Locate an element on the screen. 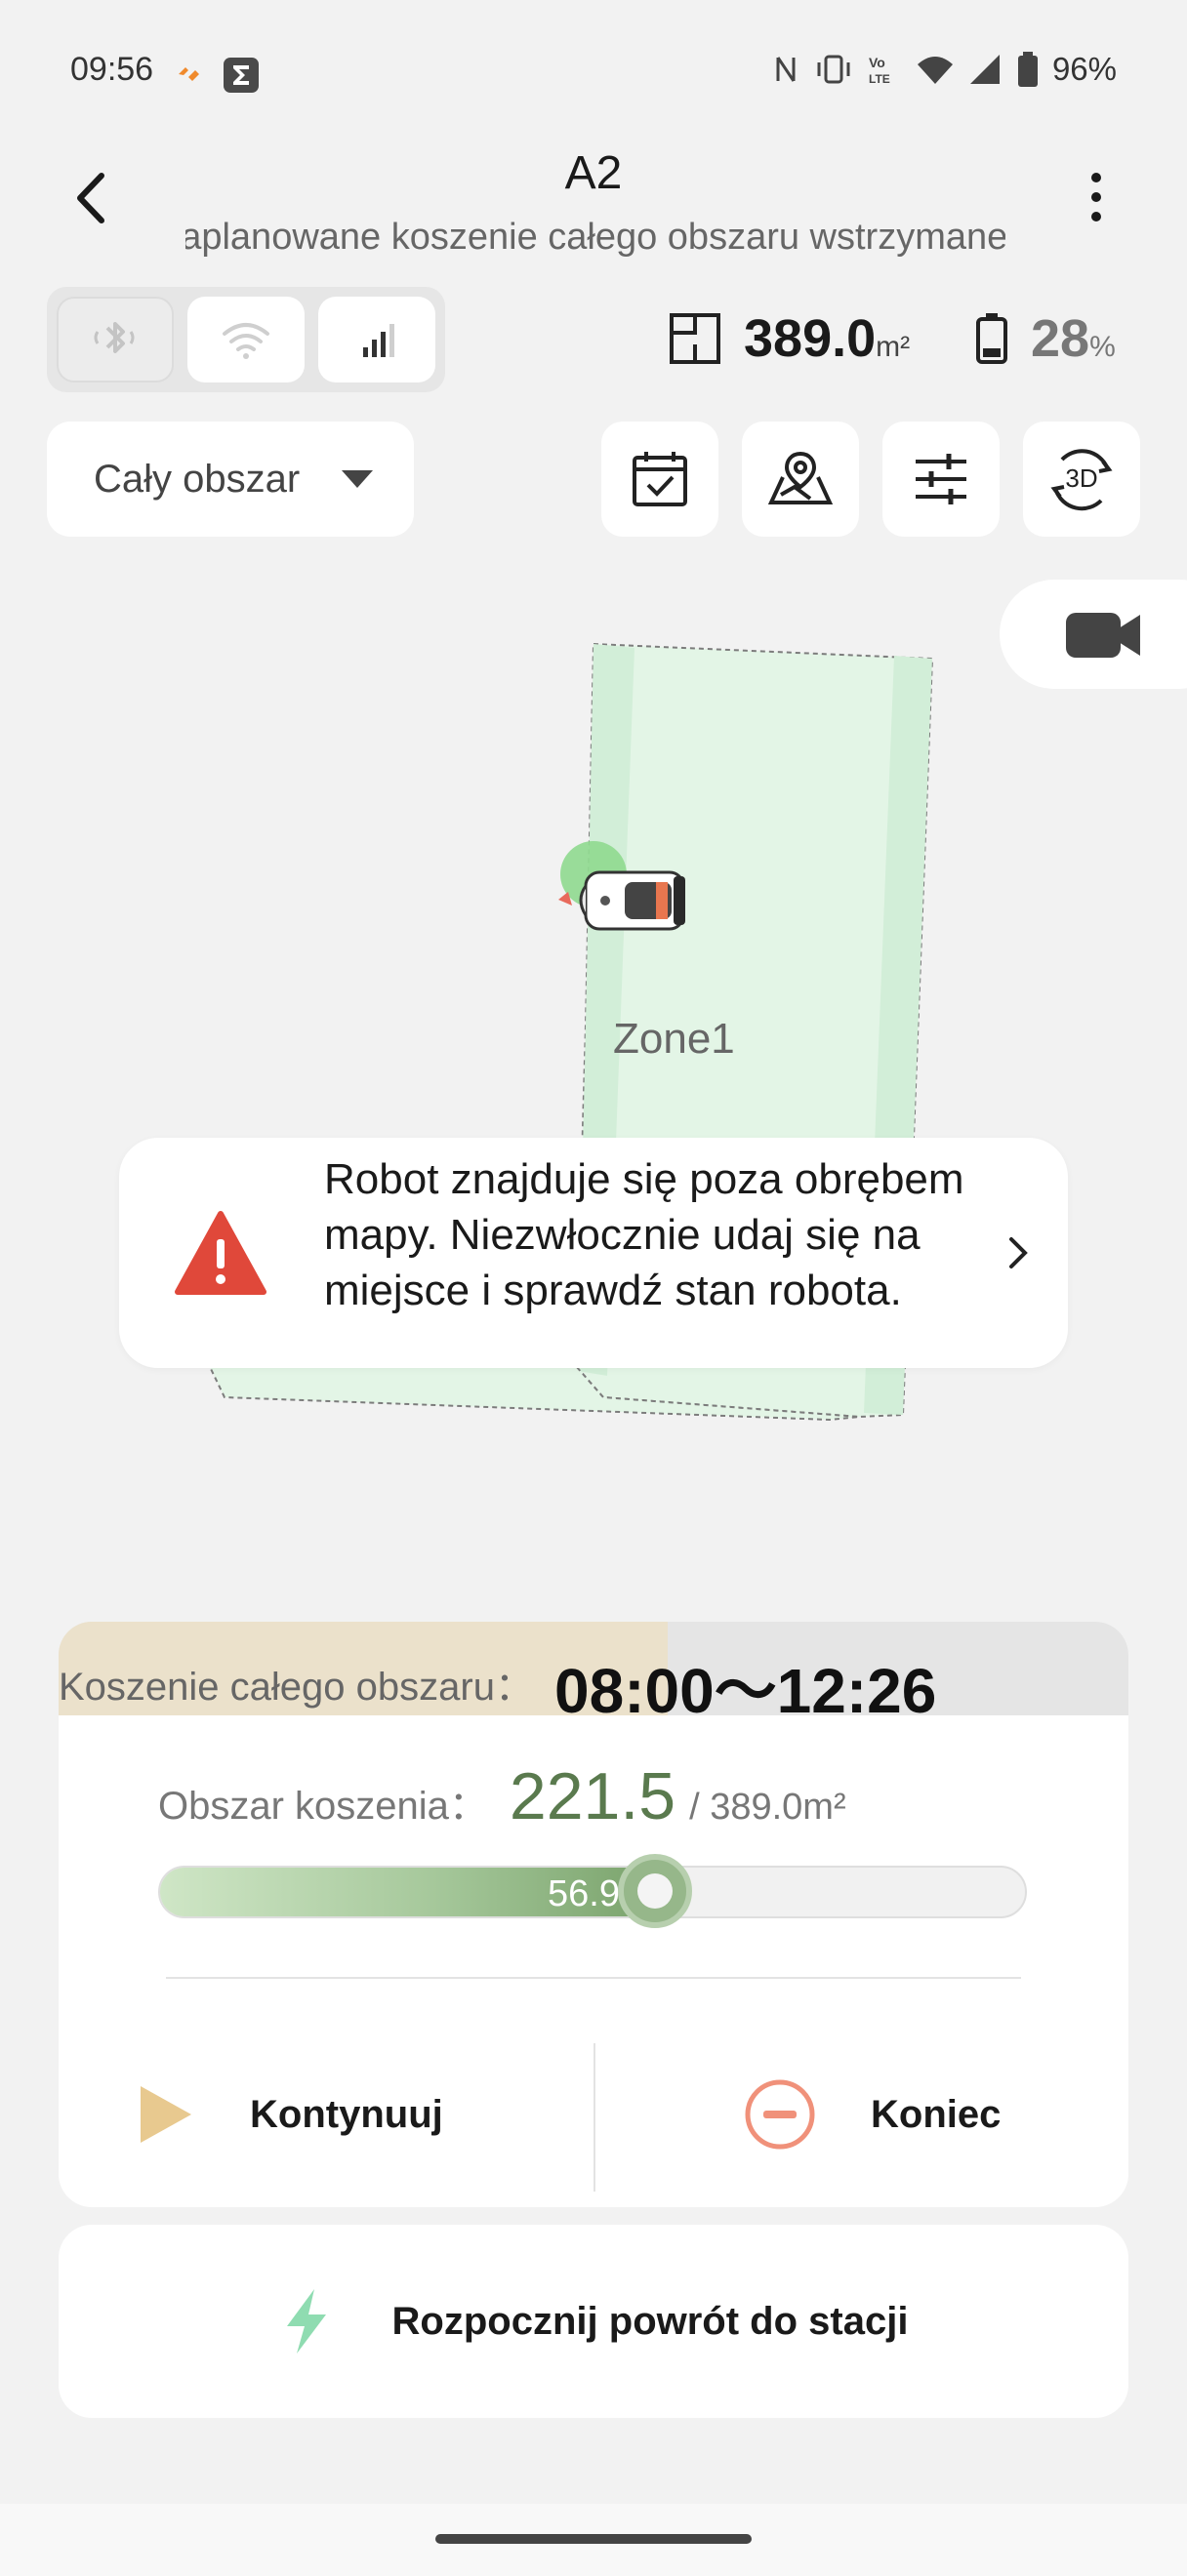  divider is located at coordinates (593, 1978).